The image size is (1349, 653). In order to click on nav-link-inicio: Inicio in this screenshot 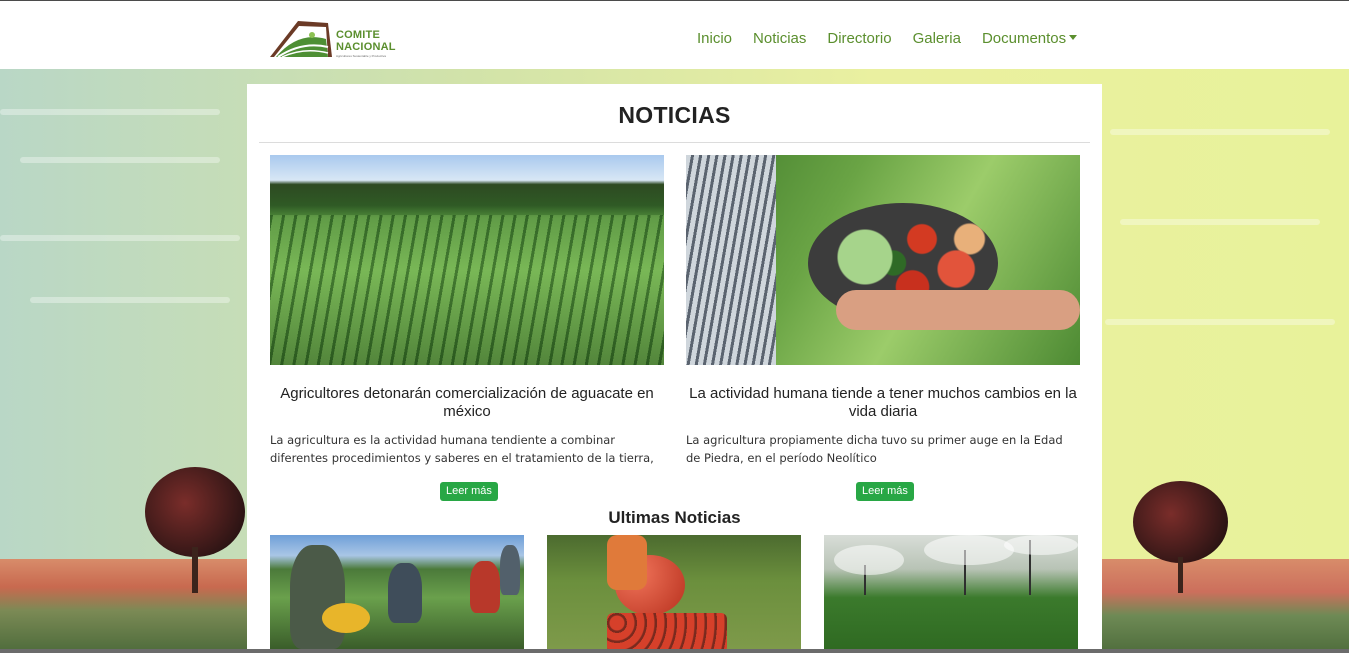, I will do `click(714, 38)`.